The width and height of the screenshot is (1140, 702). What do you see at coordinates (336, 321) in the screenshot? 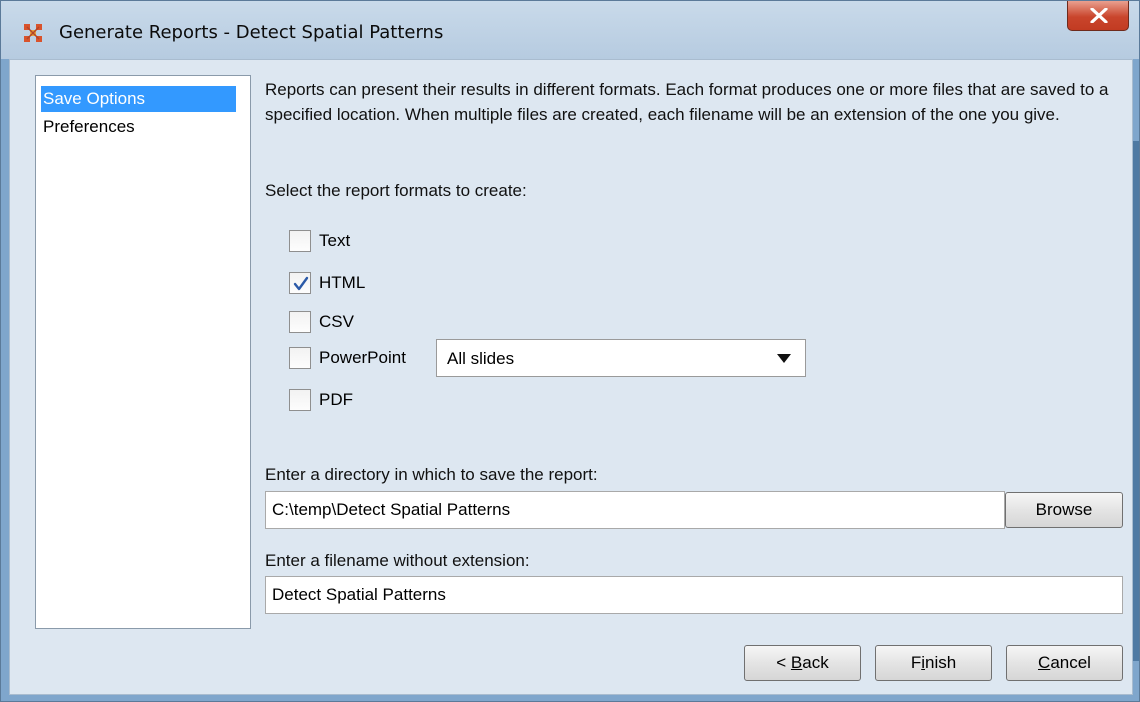
I see `format-label: CSV` at bounding box center [336, 321].